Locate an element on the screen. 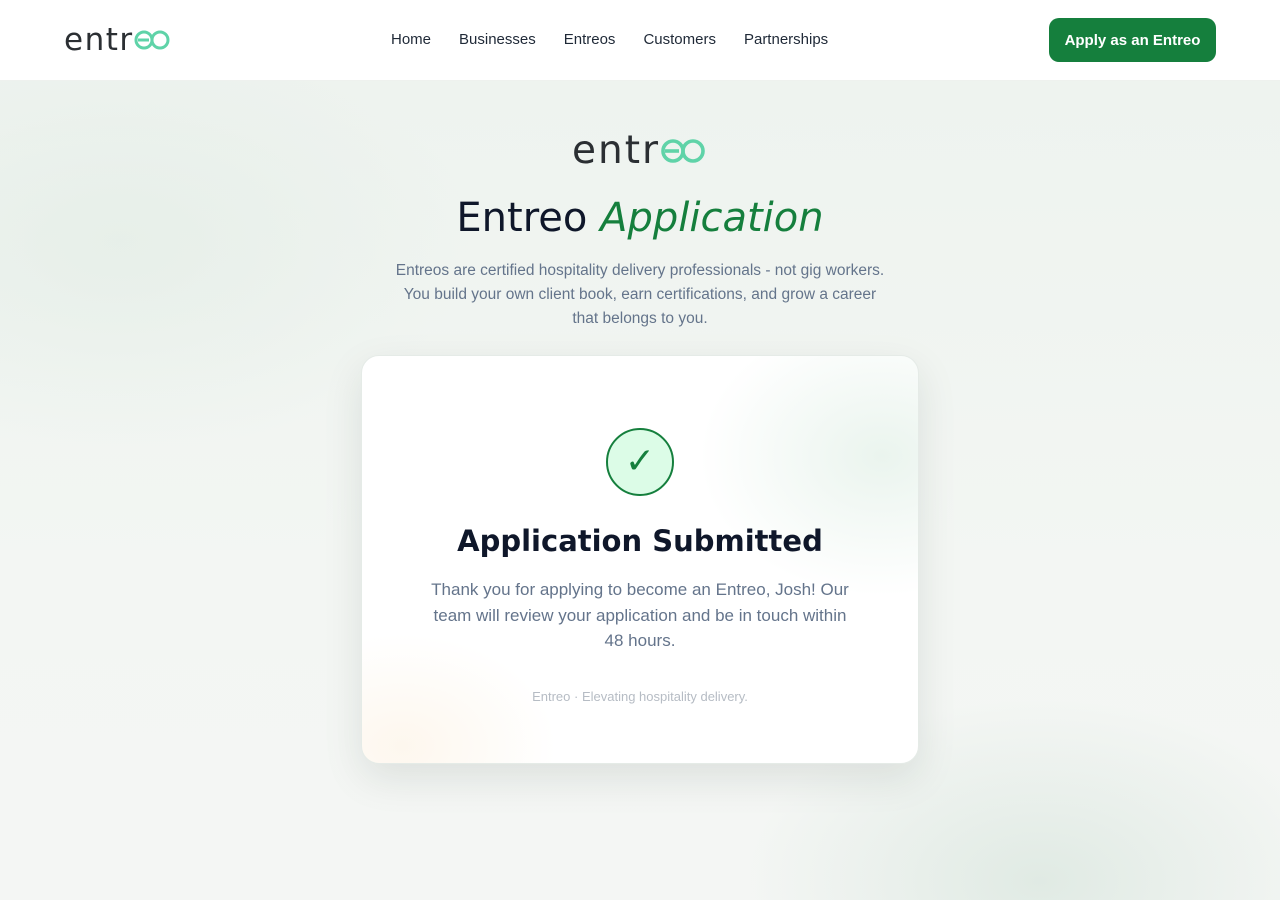 The image size is (1280, 900). header-logo: entr is located at coordinates (117, 40).